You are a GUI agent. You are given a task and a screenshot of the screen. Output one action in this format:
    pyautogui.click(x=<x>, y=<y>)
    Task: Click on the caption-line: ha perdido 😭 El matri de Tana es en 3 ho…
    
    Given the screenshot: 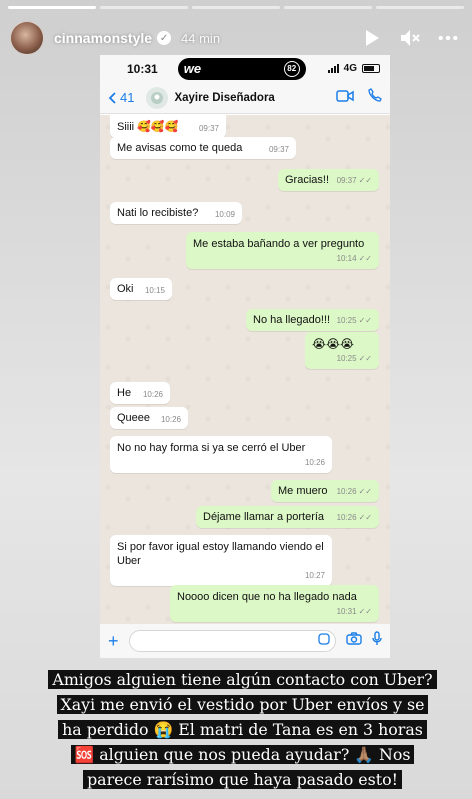 What is the action you would take?
    pyautogui.click(x=242, y=729)
    